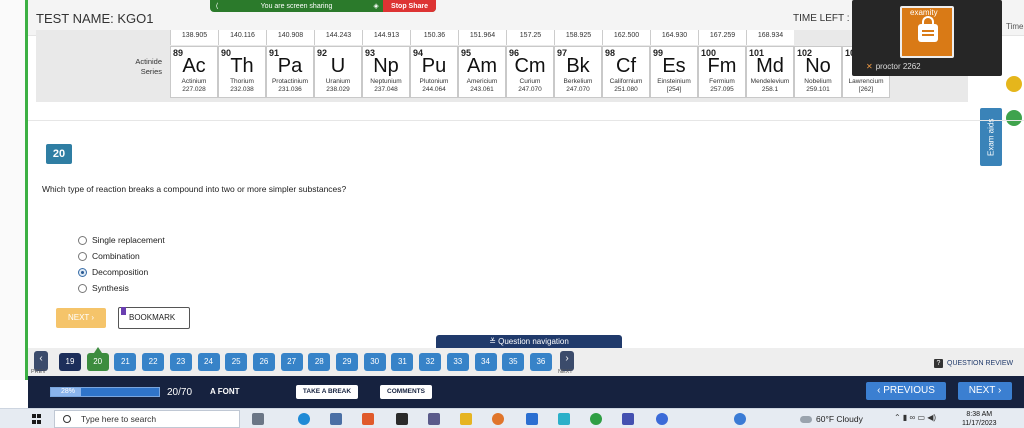  What do you see at coordinates (915, 417) in the screenshot?
I see `system-tray: ⌃ ▮ ∞ ▭ ◀)` at bounding box center [915, 417].